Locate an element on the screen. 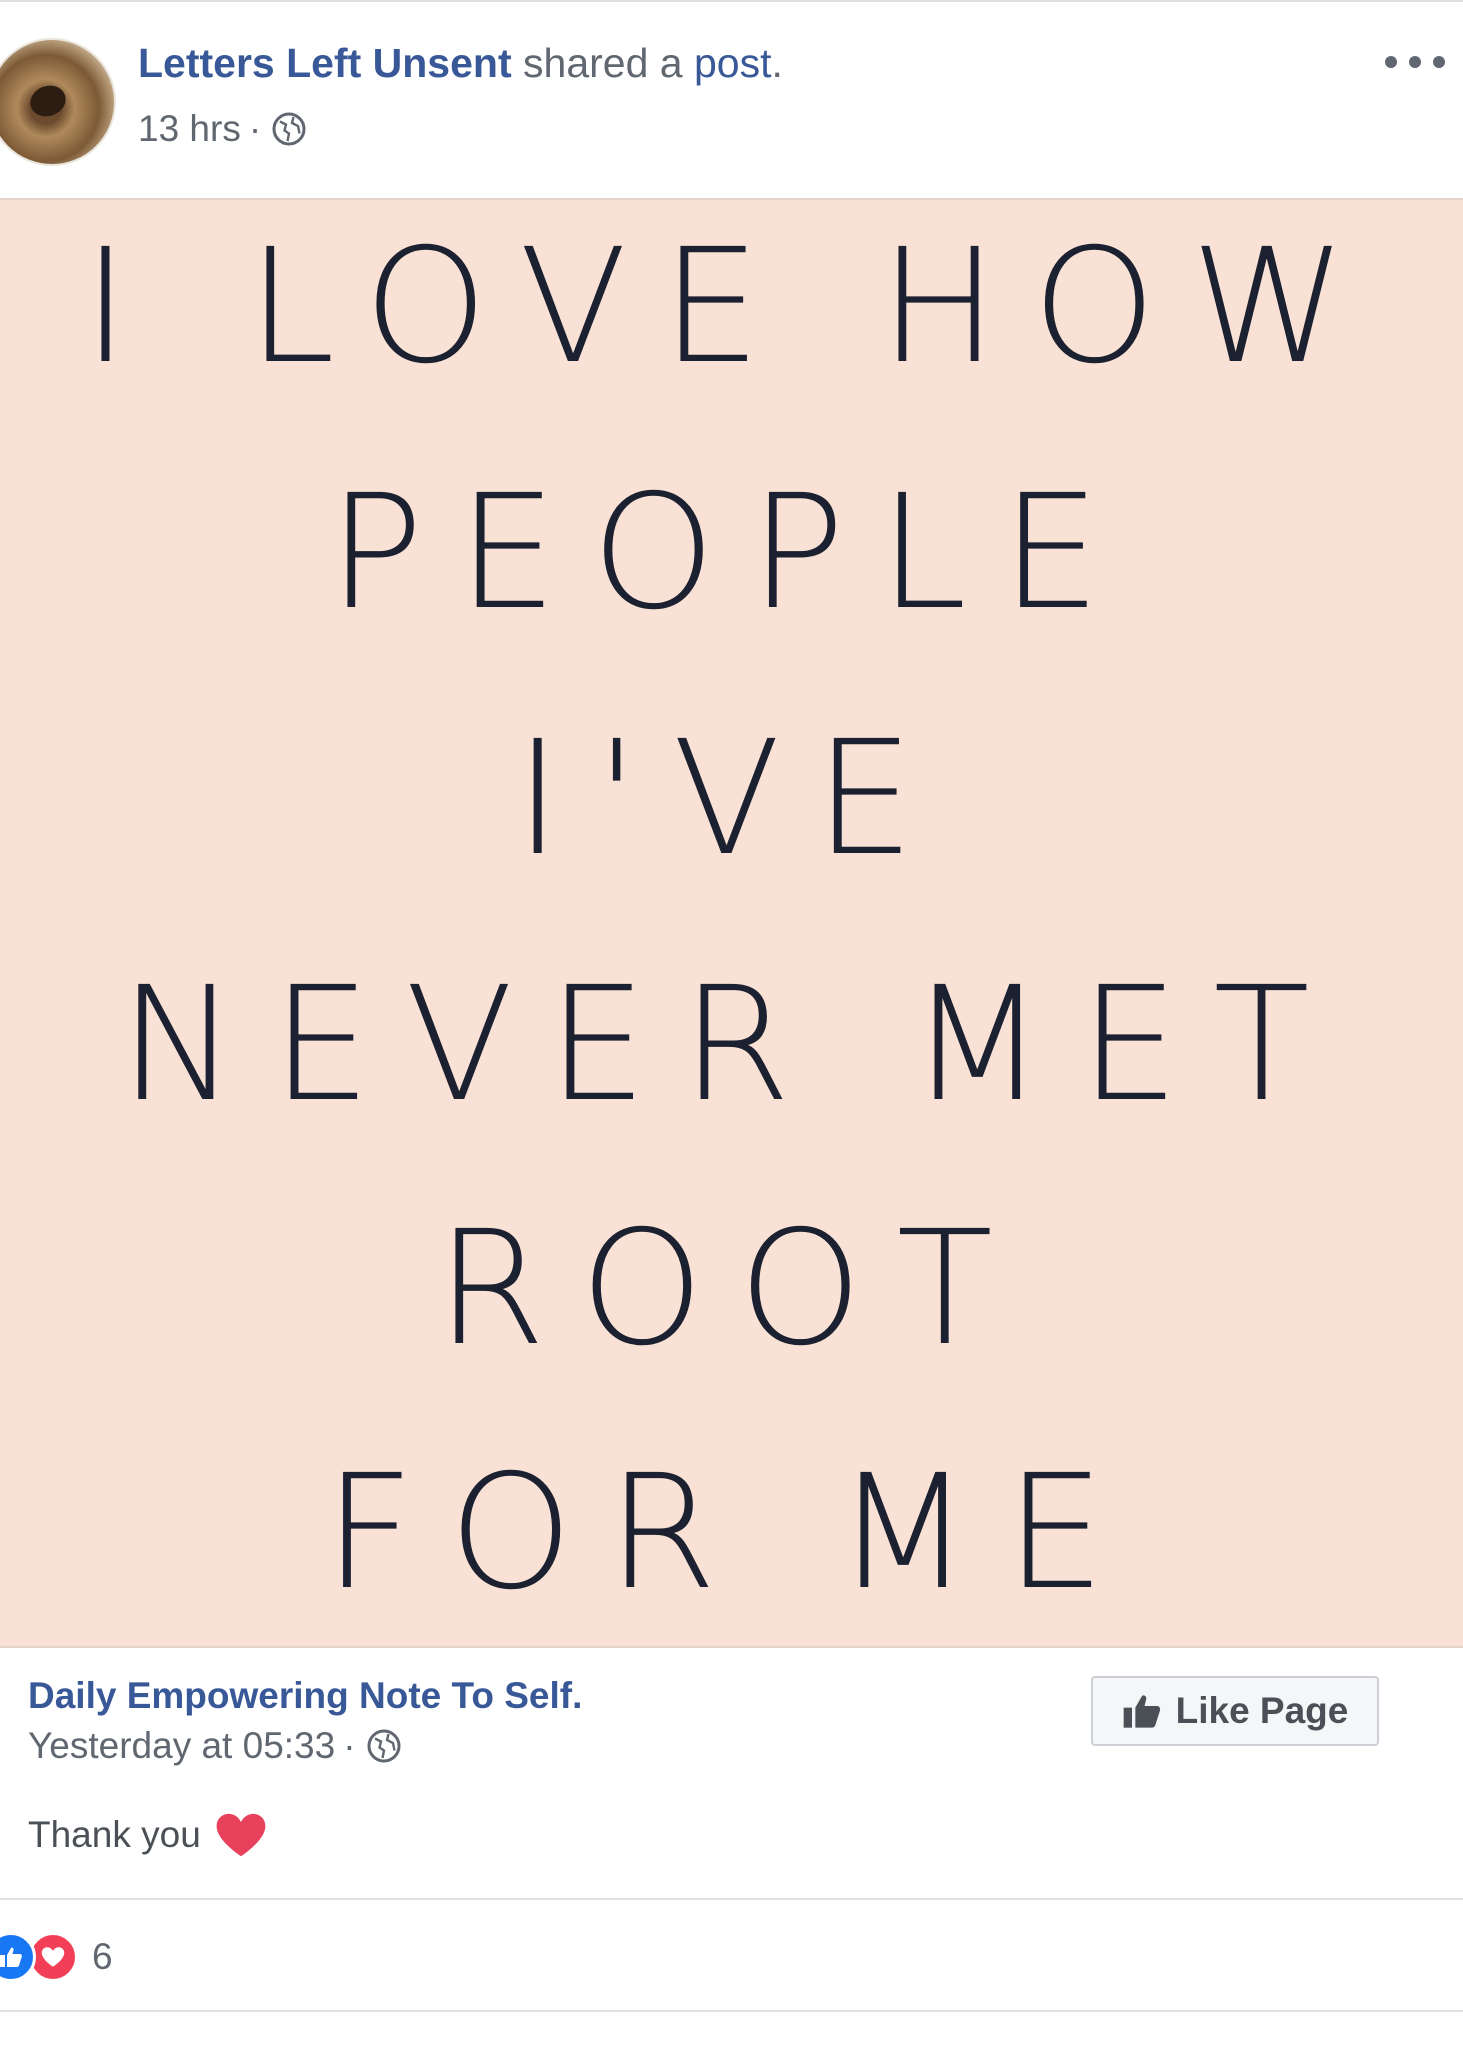  like-reaction-icon is located at coordinates (18, 1957).